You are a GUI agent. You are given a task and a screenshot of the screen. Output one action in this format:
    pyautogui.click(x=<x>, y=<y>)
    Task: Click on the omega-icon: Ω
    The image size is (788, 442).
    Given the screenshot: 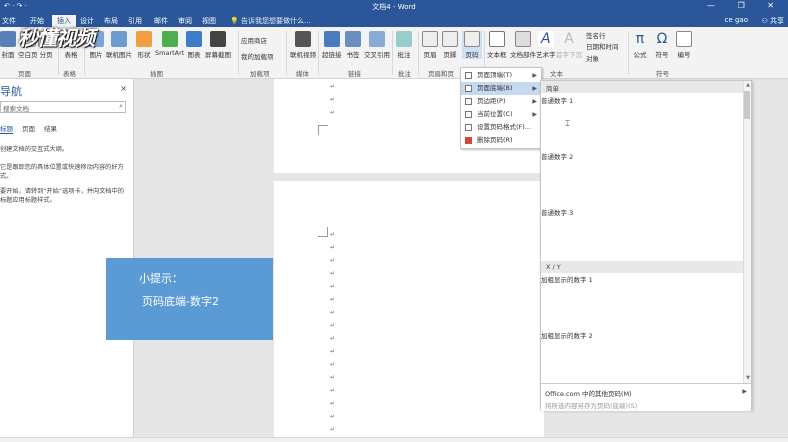 What is the action you would take?
    pyautogui.click(x=662, y=39)
    